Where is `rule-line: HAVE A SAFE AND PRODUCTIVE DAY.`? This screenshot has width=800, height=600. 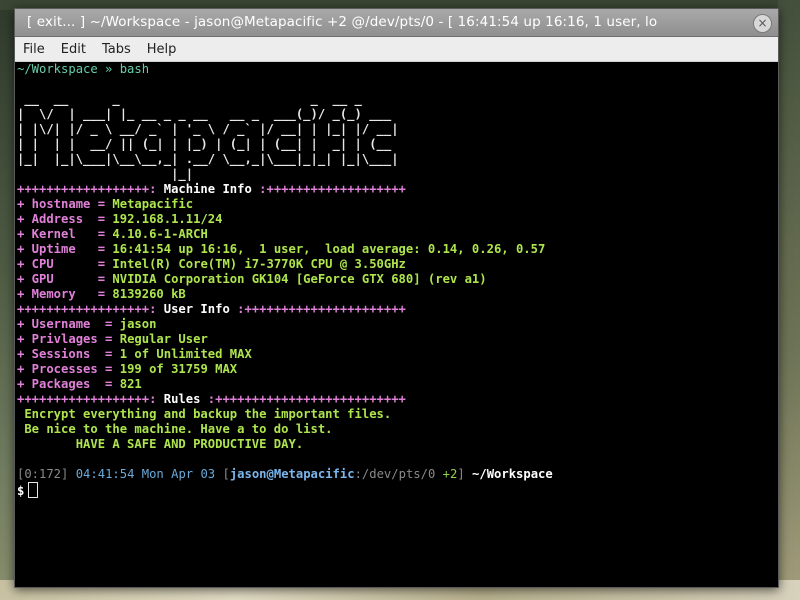
rule-line: HAVE A SAFE AND PRODUCTIVE DAY. is located at coordinates (160, 444).